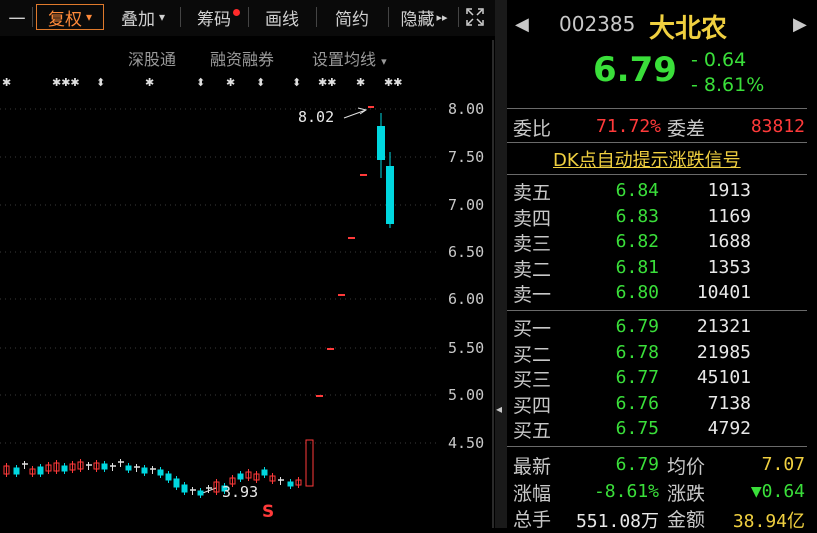 This screenshot has width=817, height=533. Describe the element at coordinates (532, 494) in the screenshot. I see `change-pct-label: 涨幅` at that location.